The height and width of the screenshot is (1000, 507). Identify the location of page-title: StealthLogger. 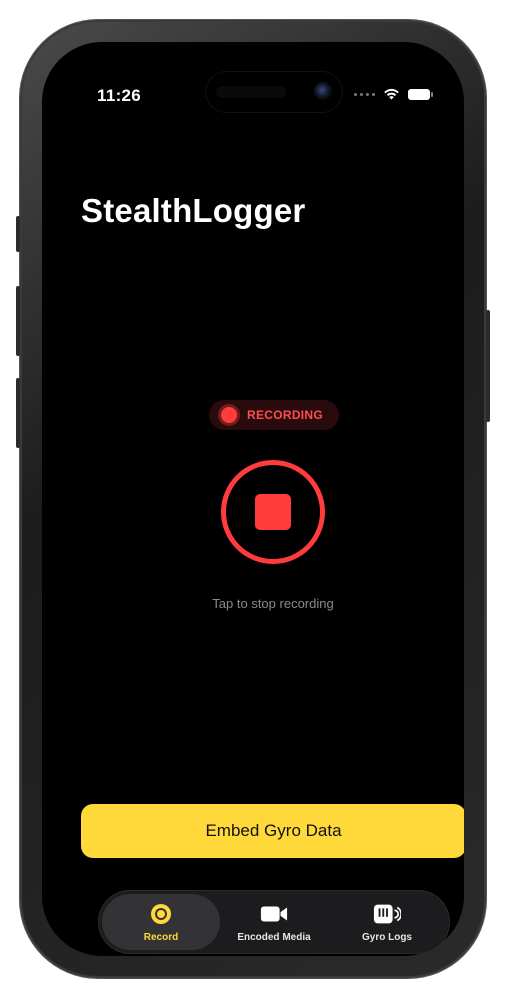
(193, 210).